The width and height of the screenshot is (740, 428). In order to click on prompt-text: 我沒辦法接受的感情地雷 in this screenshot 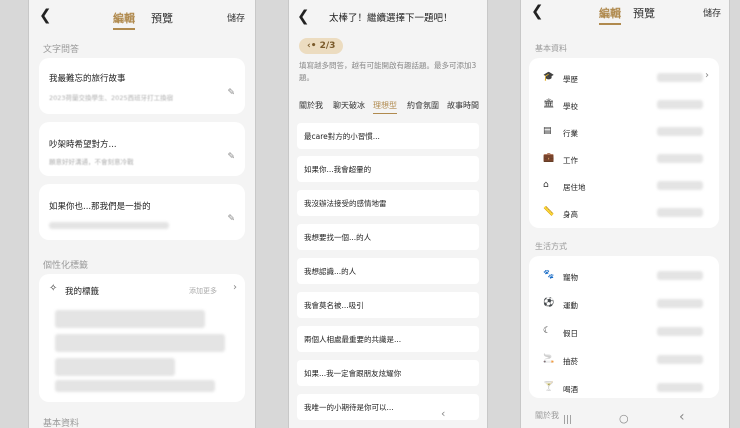, I will do `click(345, 203)`.